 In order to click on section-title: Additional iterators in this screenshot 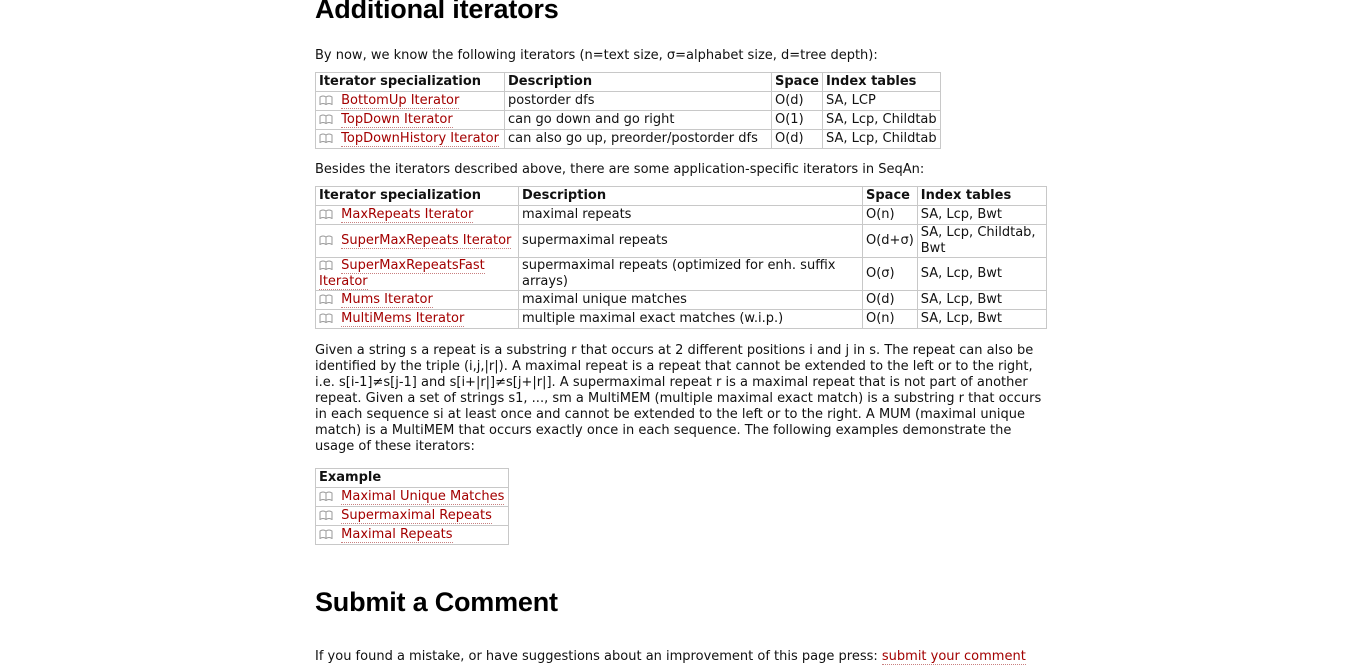, I will do `click(437, 12)`.